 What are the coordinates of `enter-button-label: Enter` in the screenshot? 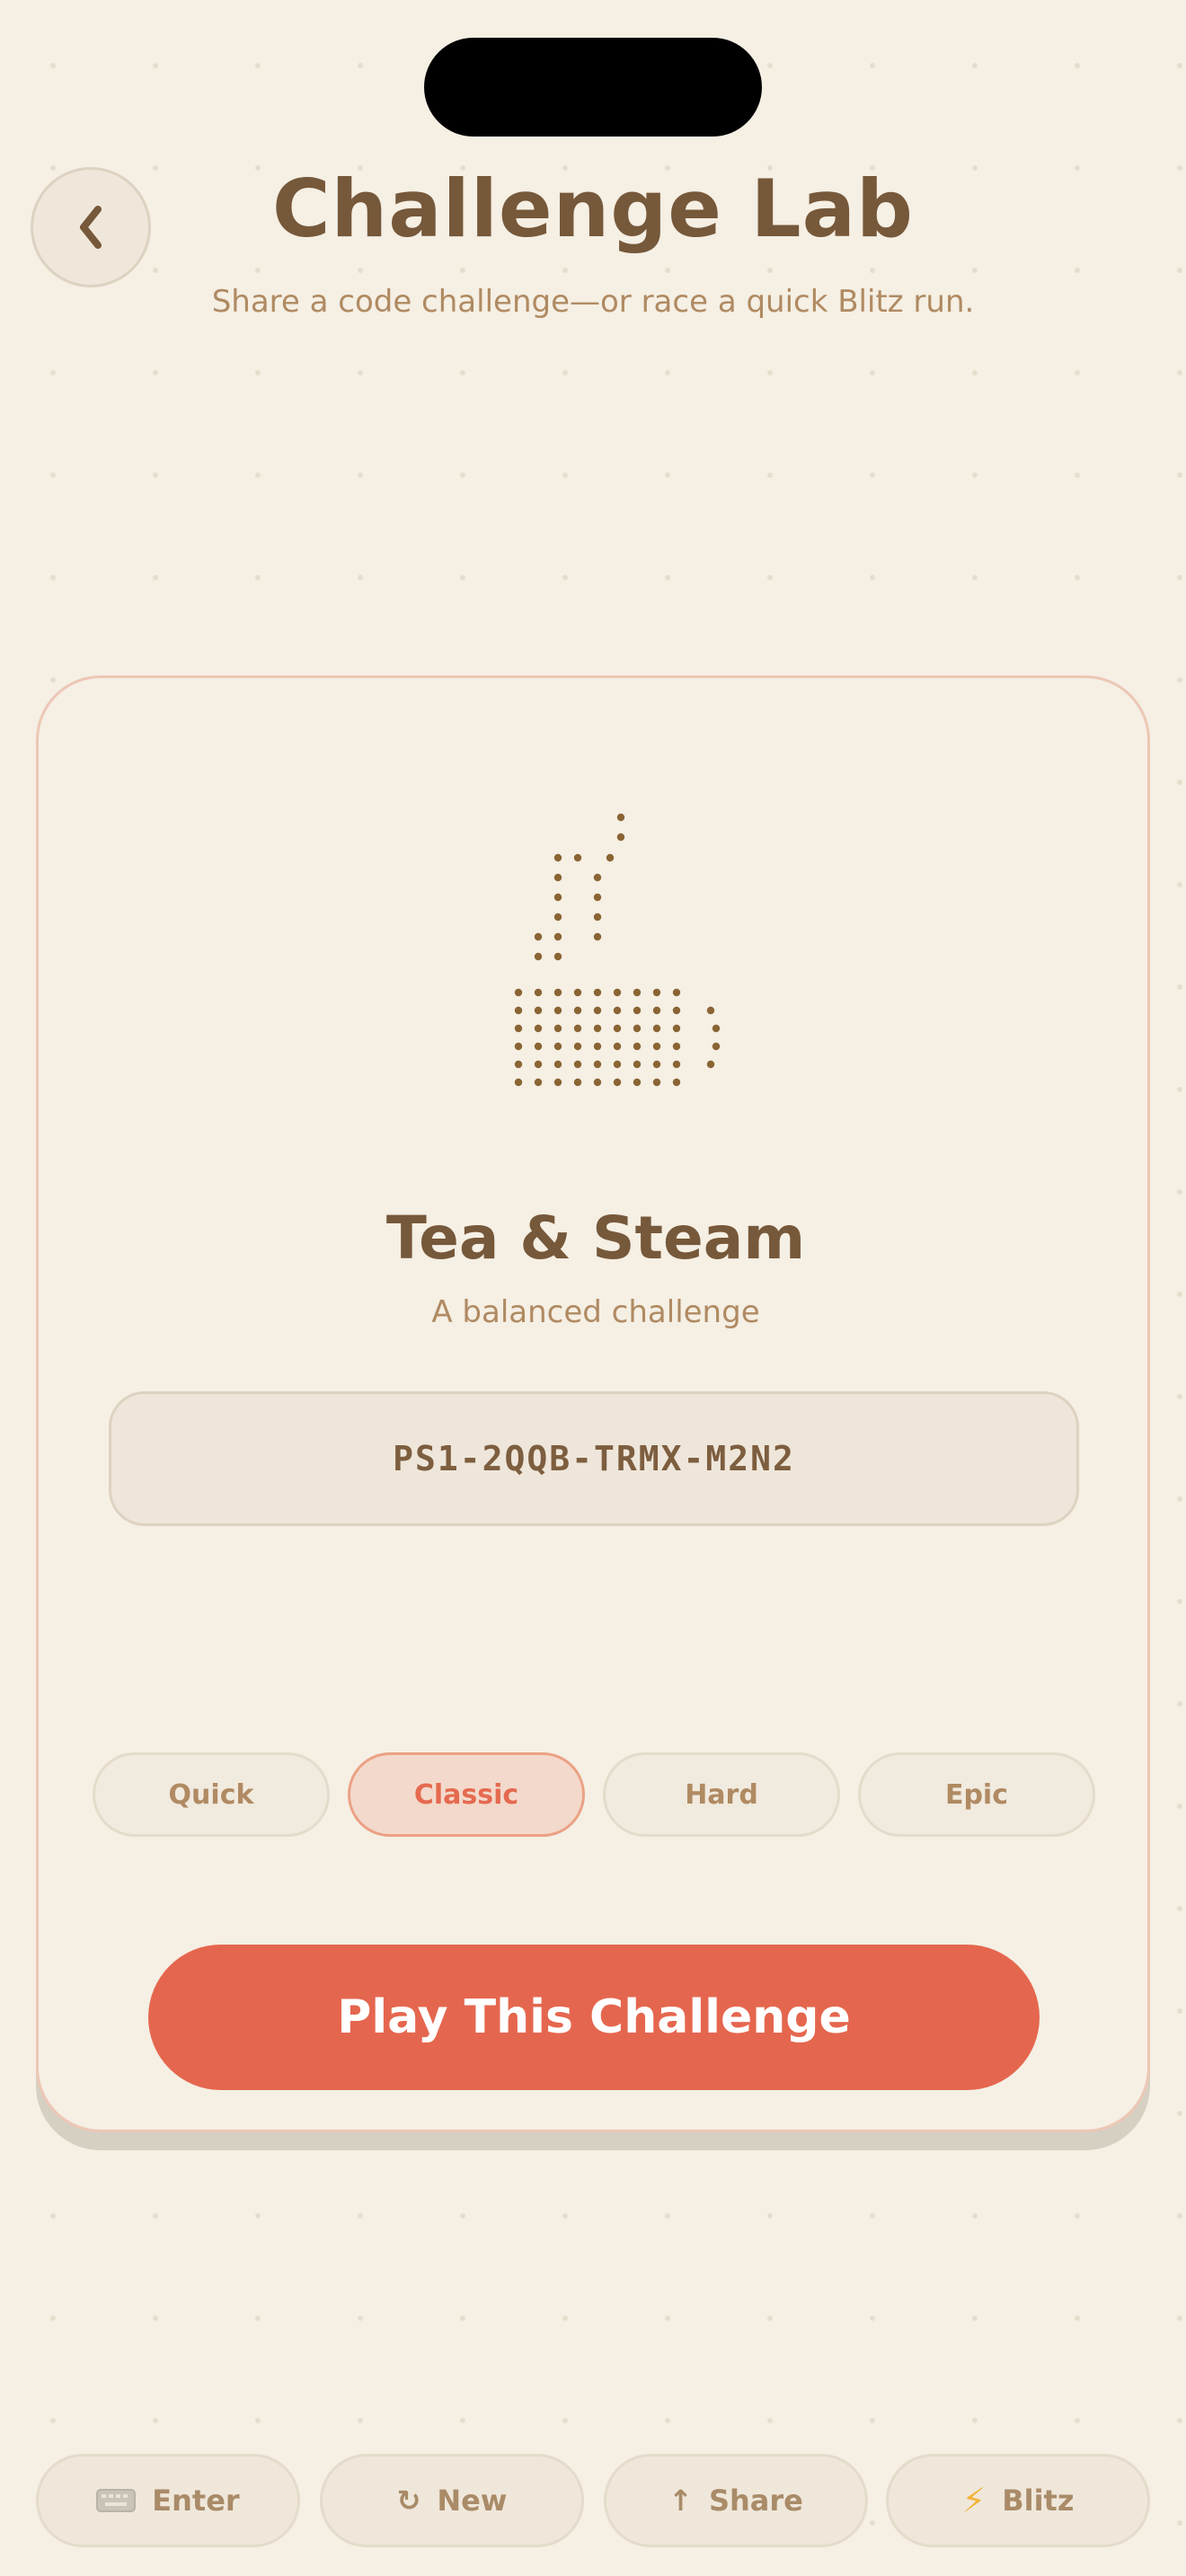 It's located at (196, 2500).